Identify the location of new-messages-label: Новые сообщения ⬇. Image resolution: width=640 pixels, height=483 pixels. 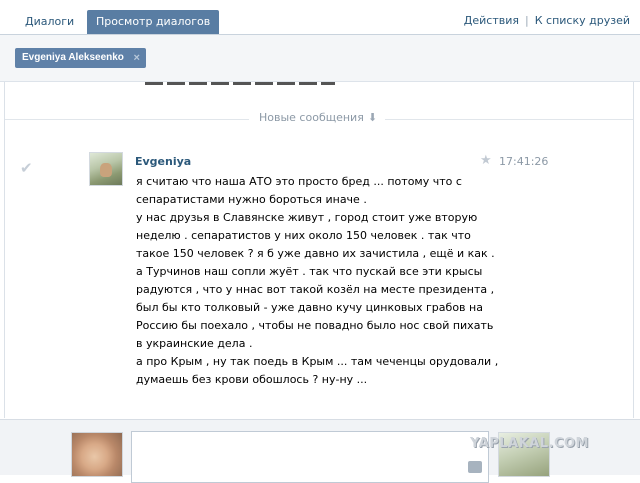
(318, 117).